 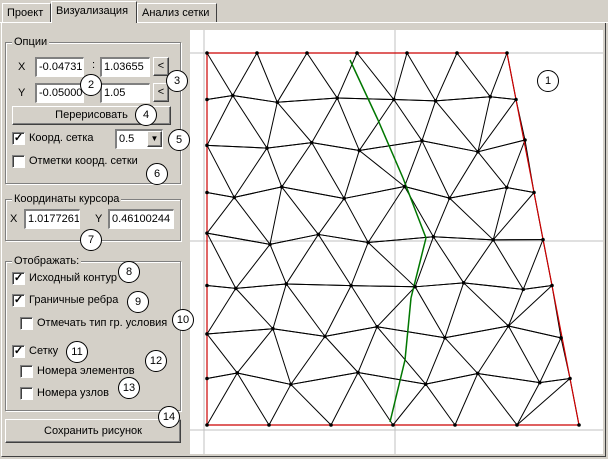 I want to click on tab-visualization-label: Визуализация, so click(x=92, y=11).